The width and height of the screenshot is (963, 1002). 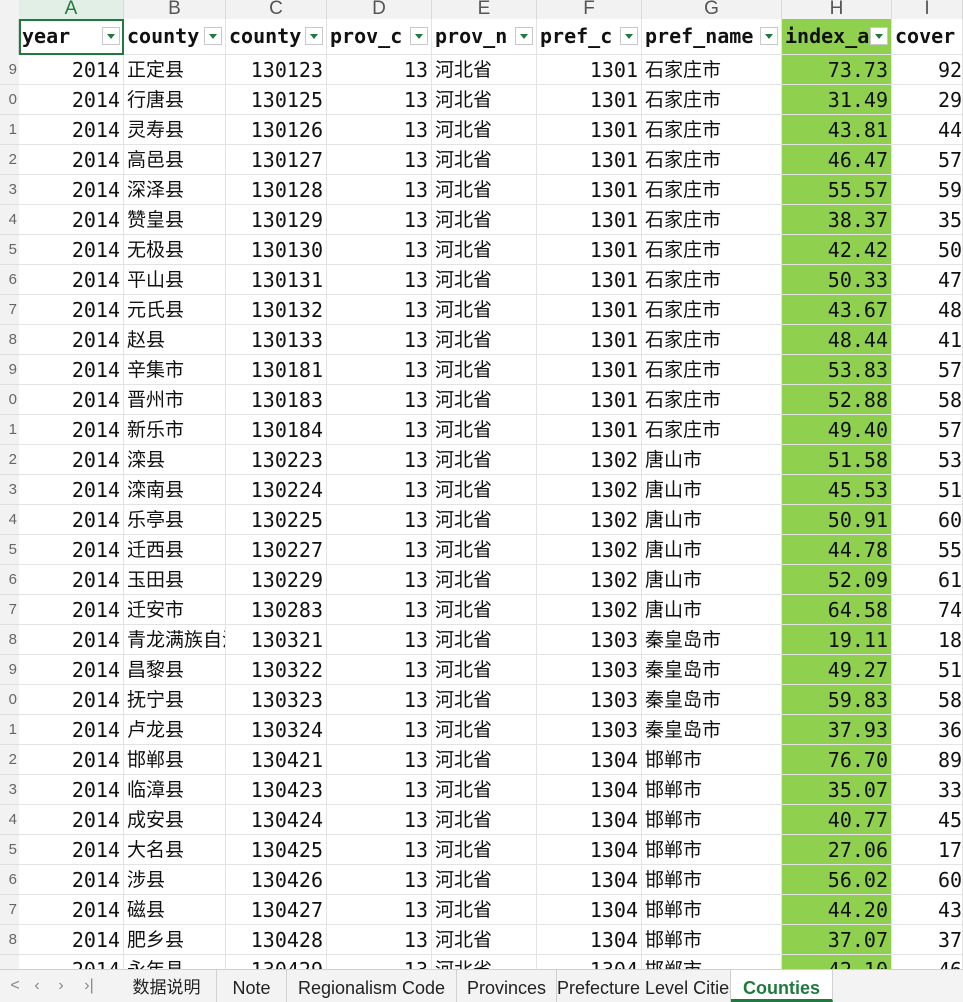 What do you see at coordinates (175, 520) in the screenshot?
I see `table-cell: 乐亭县` at bounding box center [175, 520].